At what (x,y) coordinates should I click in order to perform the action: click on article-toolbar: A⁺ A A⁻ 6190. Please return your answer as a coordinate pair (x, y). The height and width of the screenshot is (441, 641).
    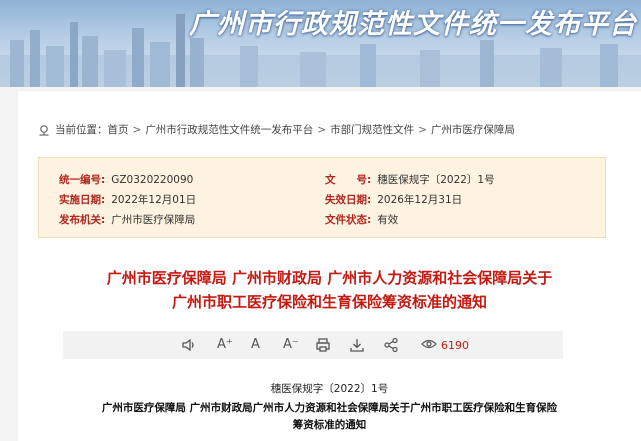
    Looking at the image, I should click on (313, 345).